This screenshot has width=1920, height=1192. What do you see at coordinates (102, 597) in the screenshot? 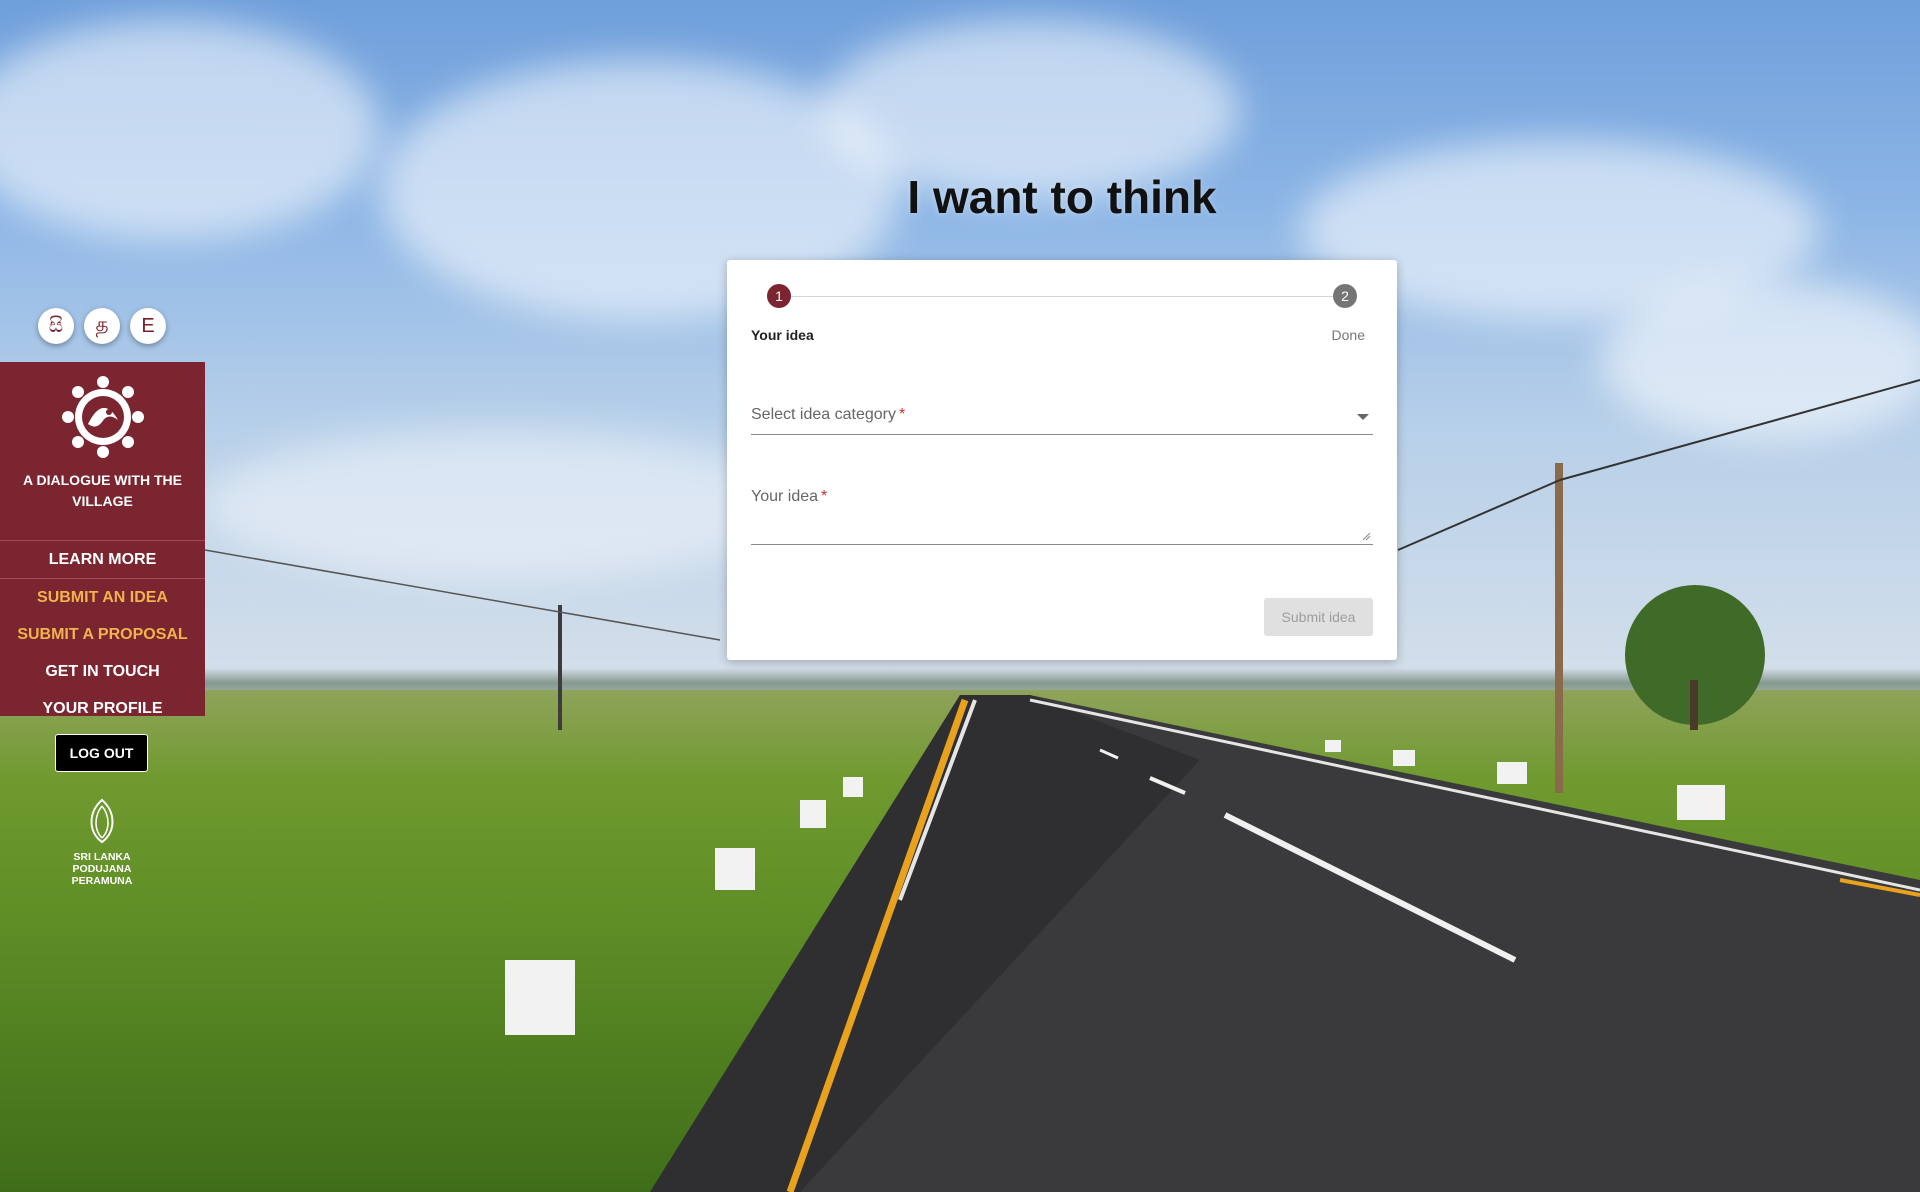
I see `menu-submit-idea: SUBMIT AN IDEA` at bounding box center [102, 597].